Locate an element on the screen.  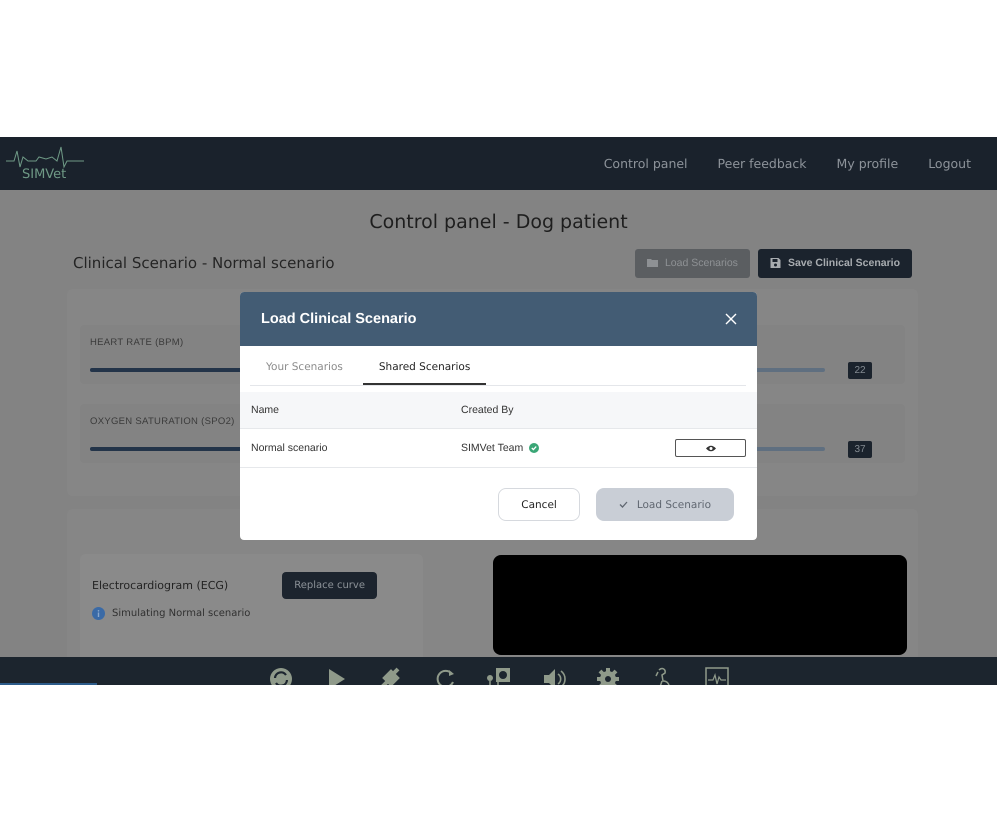
folder-icon is located at coordinates (652, 263).